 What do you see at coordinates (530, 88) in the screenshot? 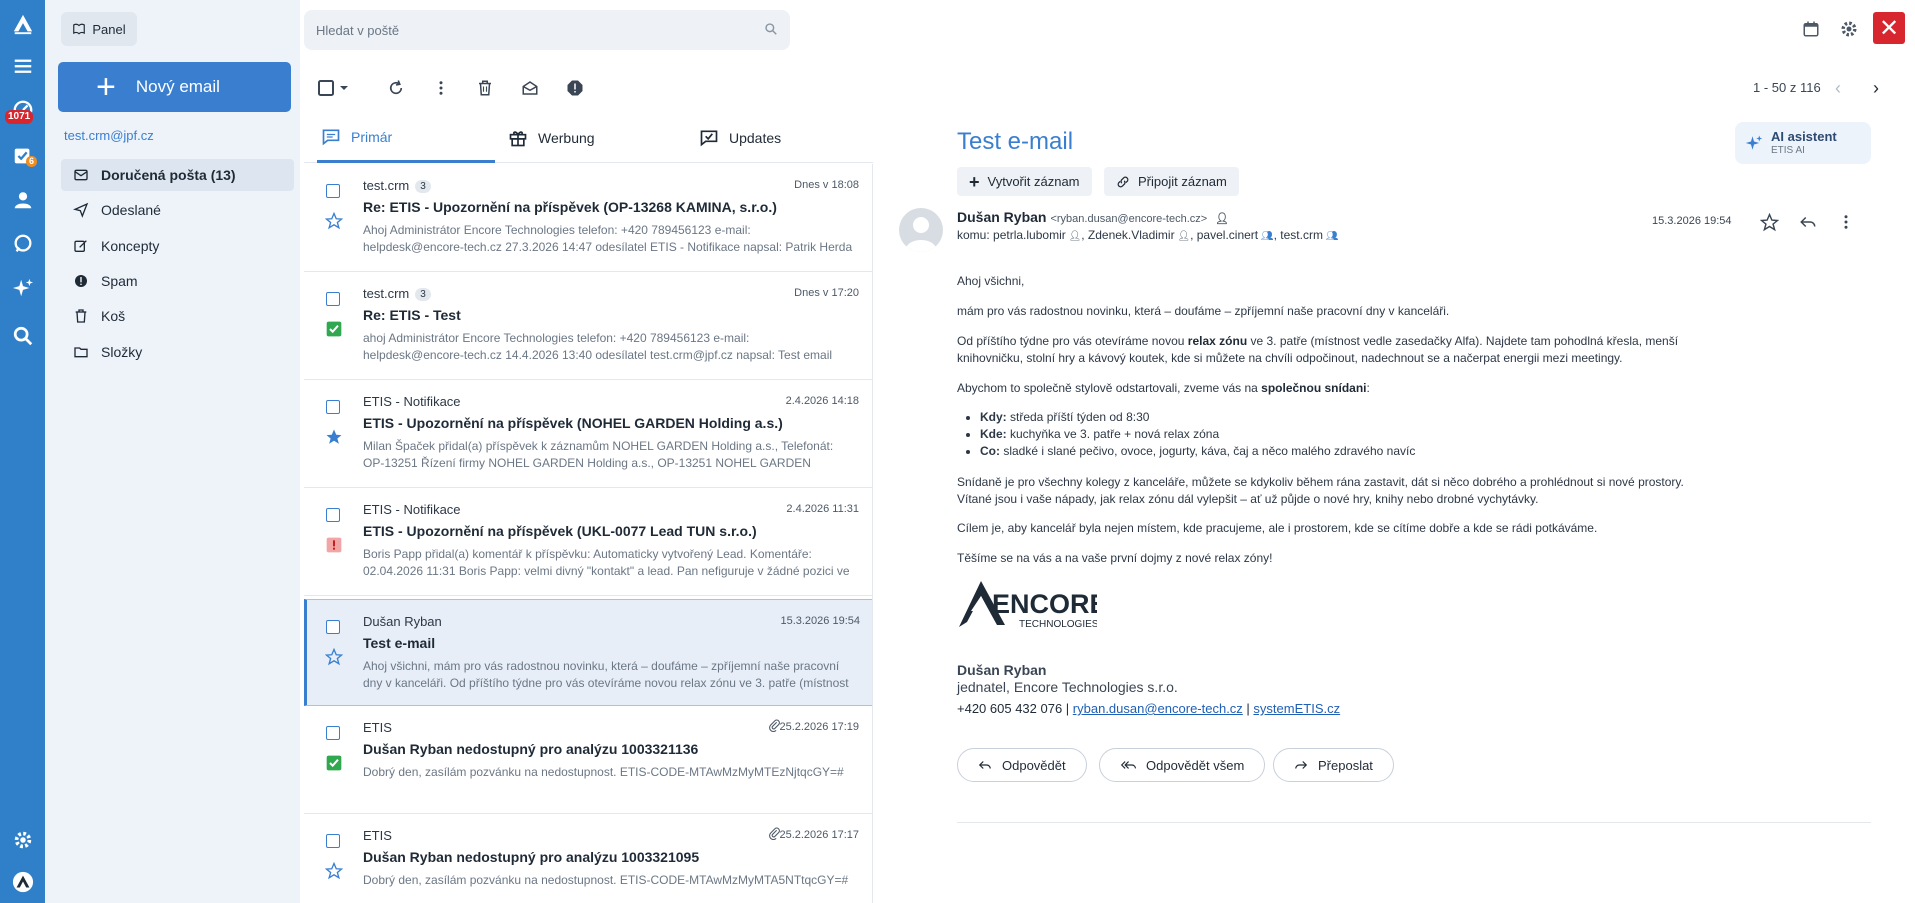
I see `mark-read-icon` at bounding box center [530, 88].